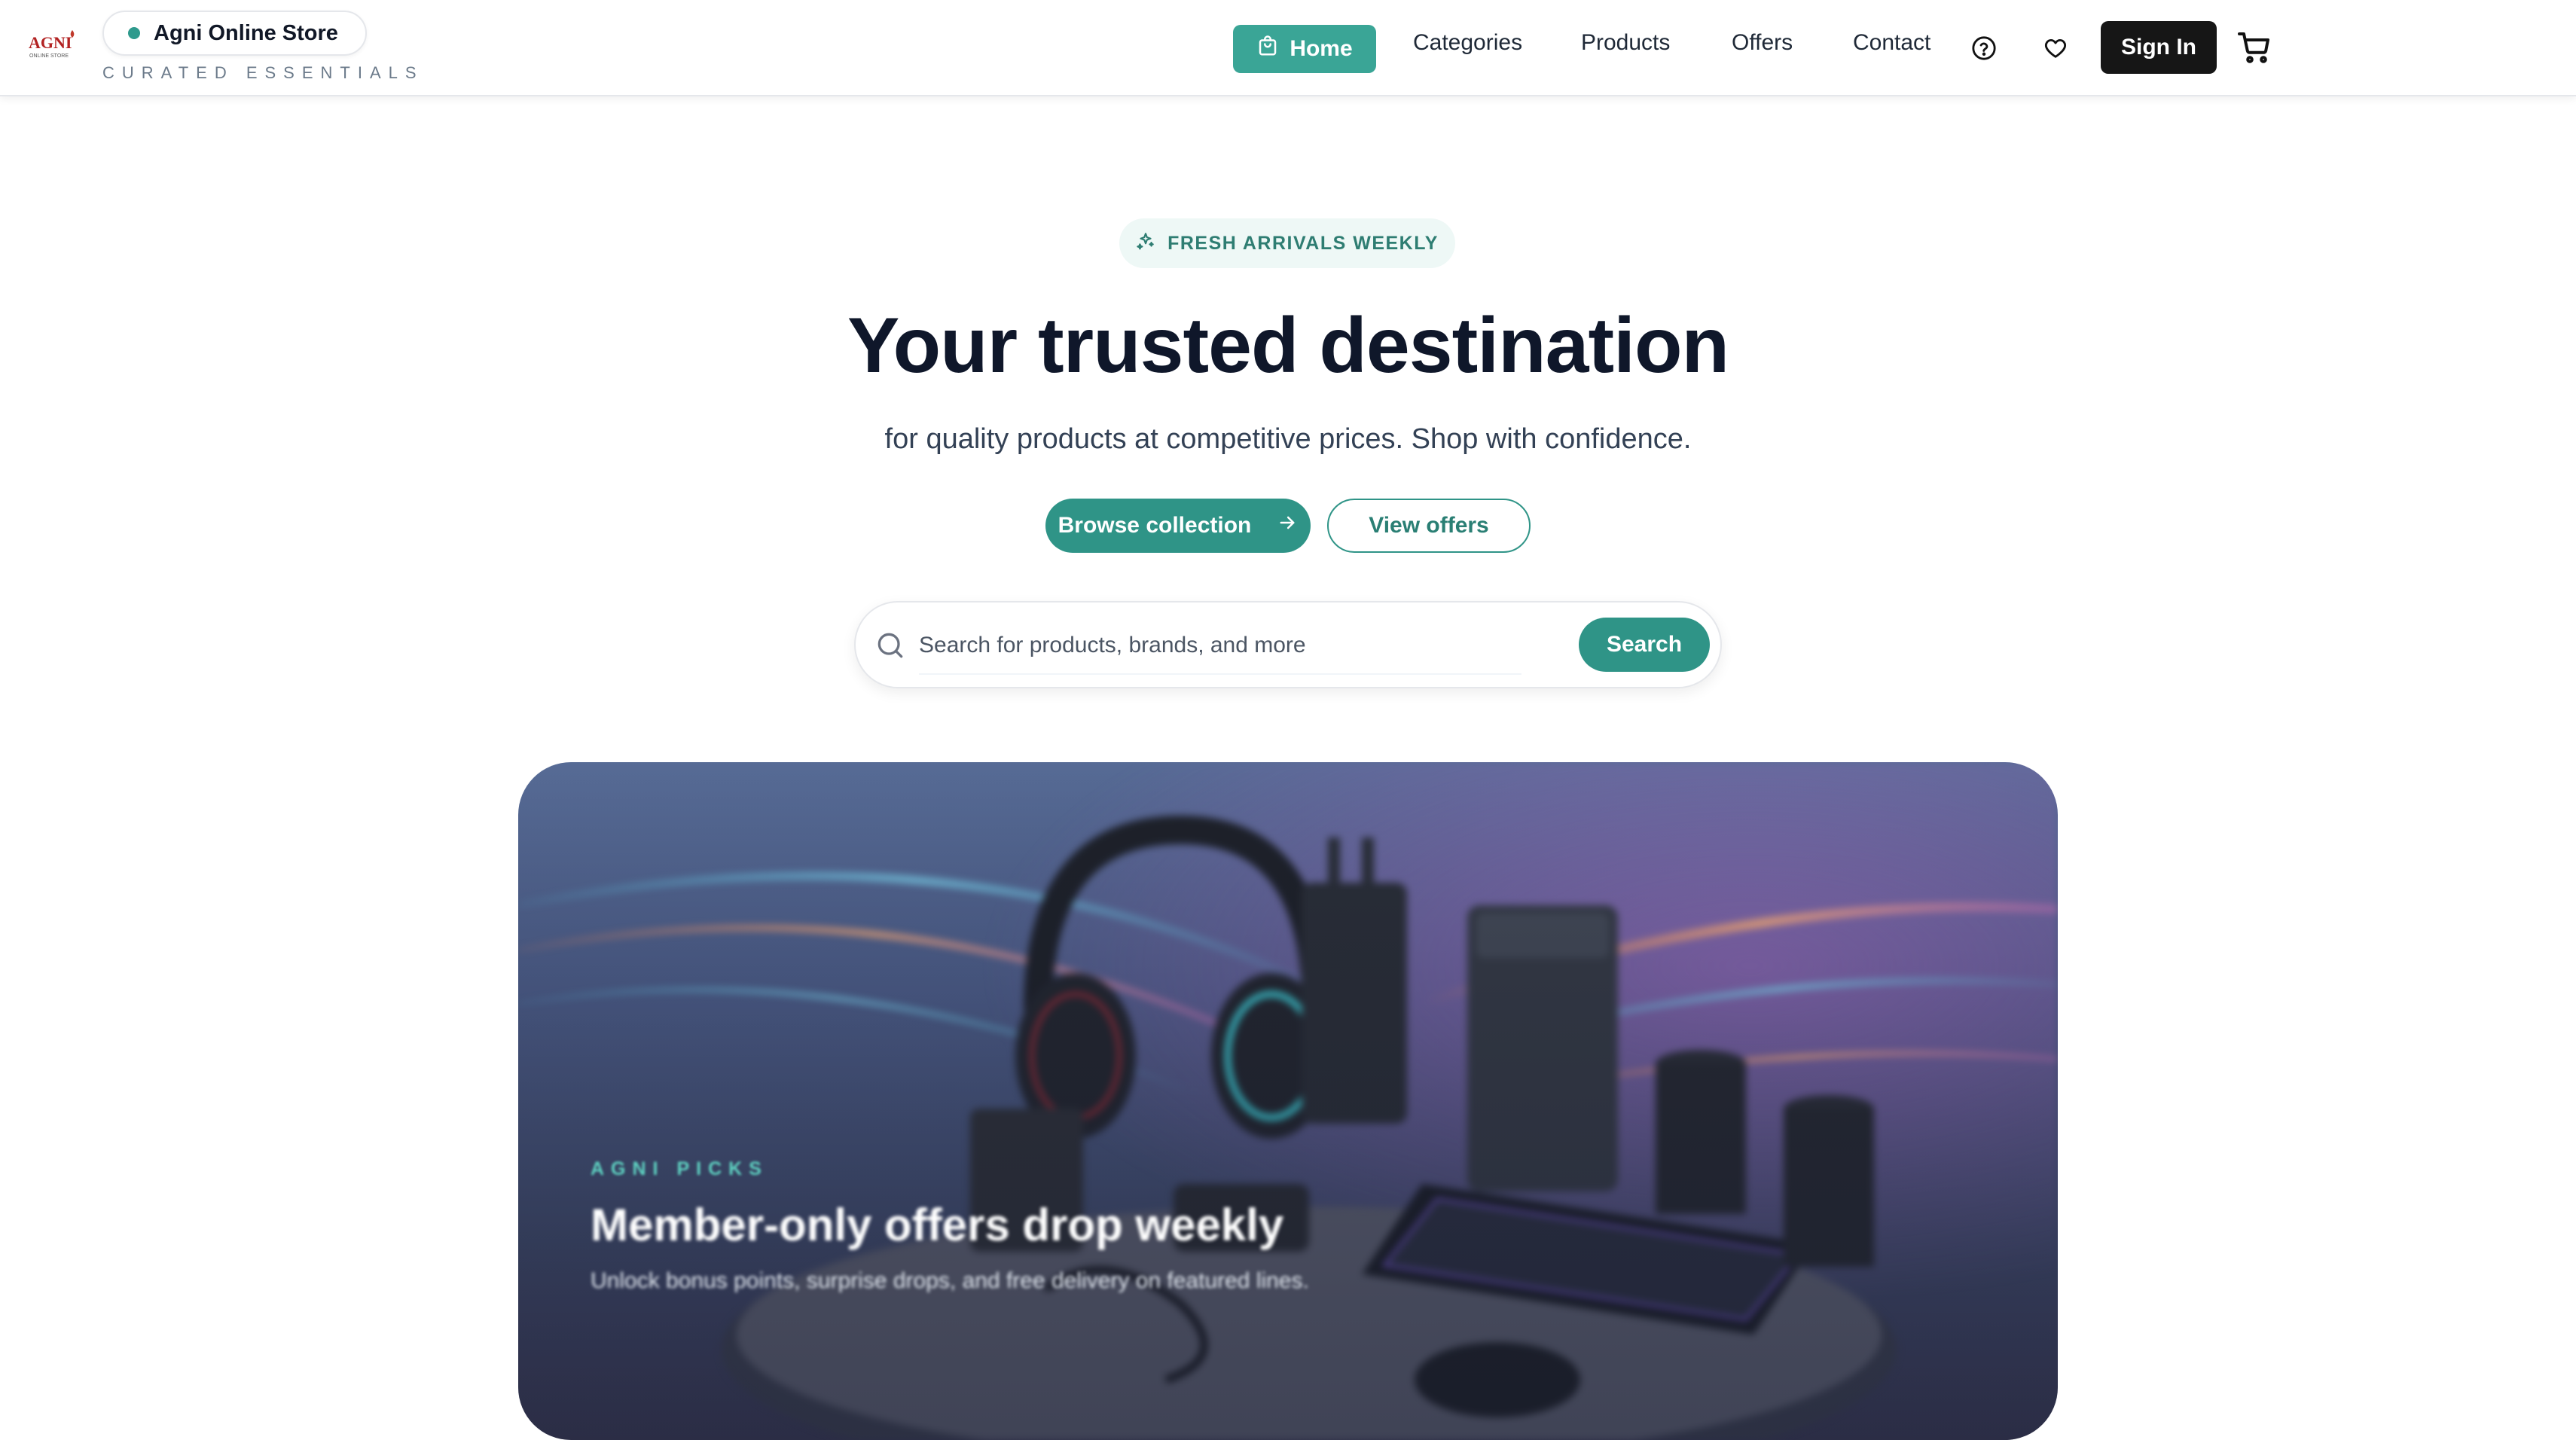  I want to click on cart-icon, so click(2254, 47).